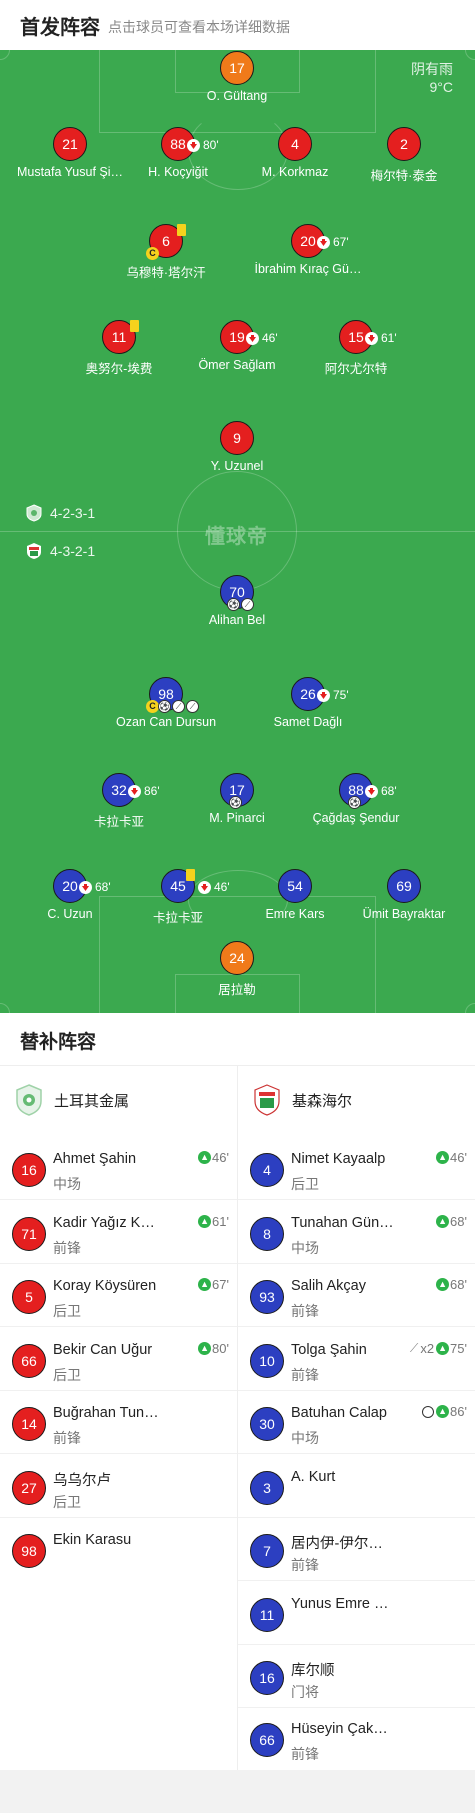 This screenshot has height=1813, width=475. I want to click on sub-minute: ▲ 61', so click(213, 1221).